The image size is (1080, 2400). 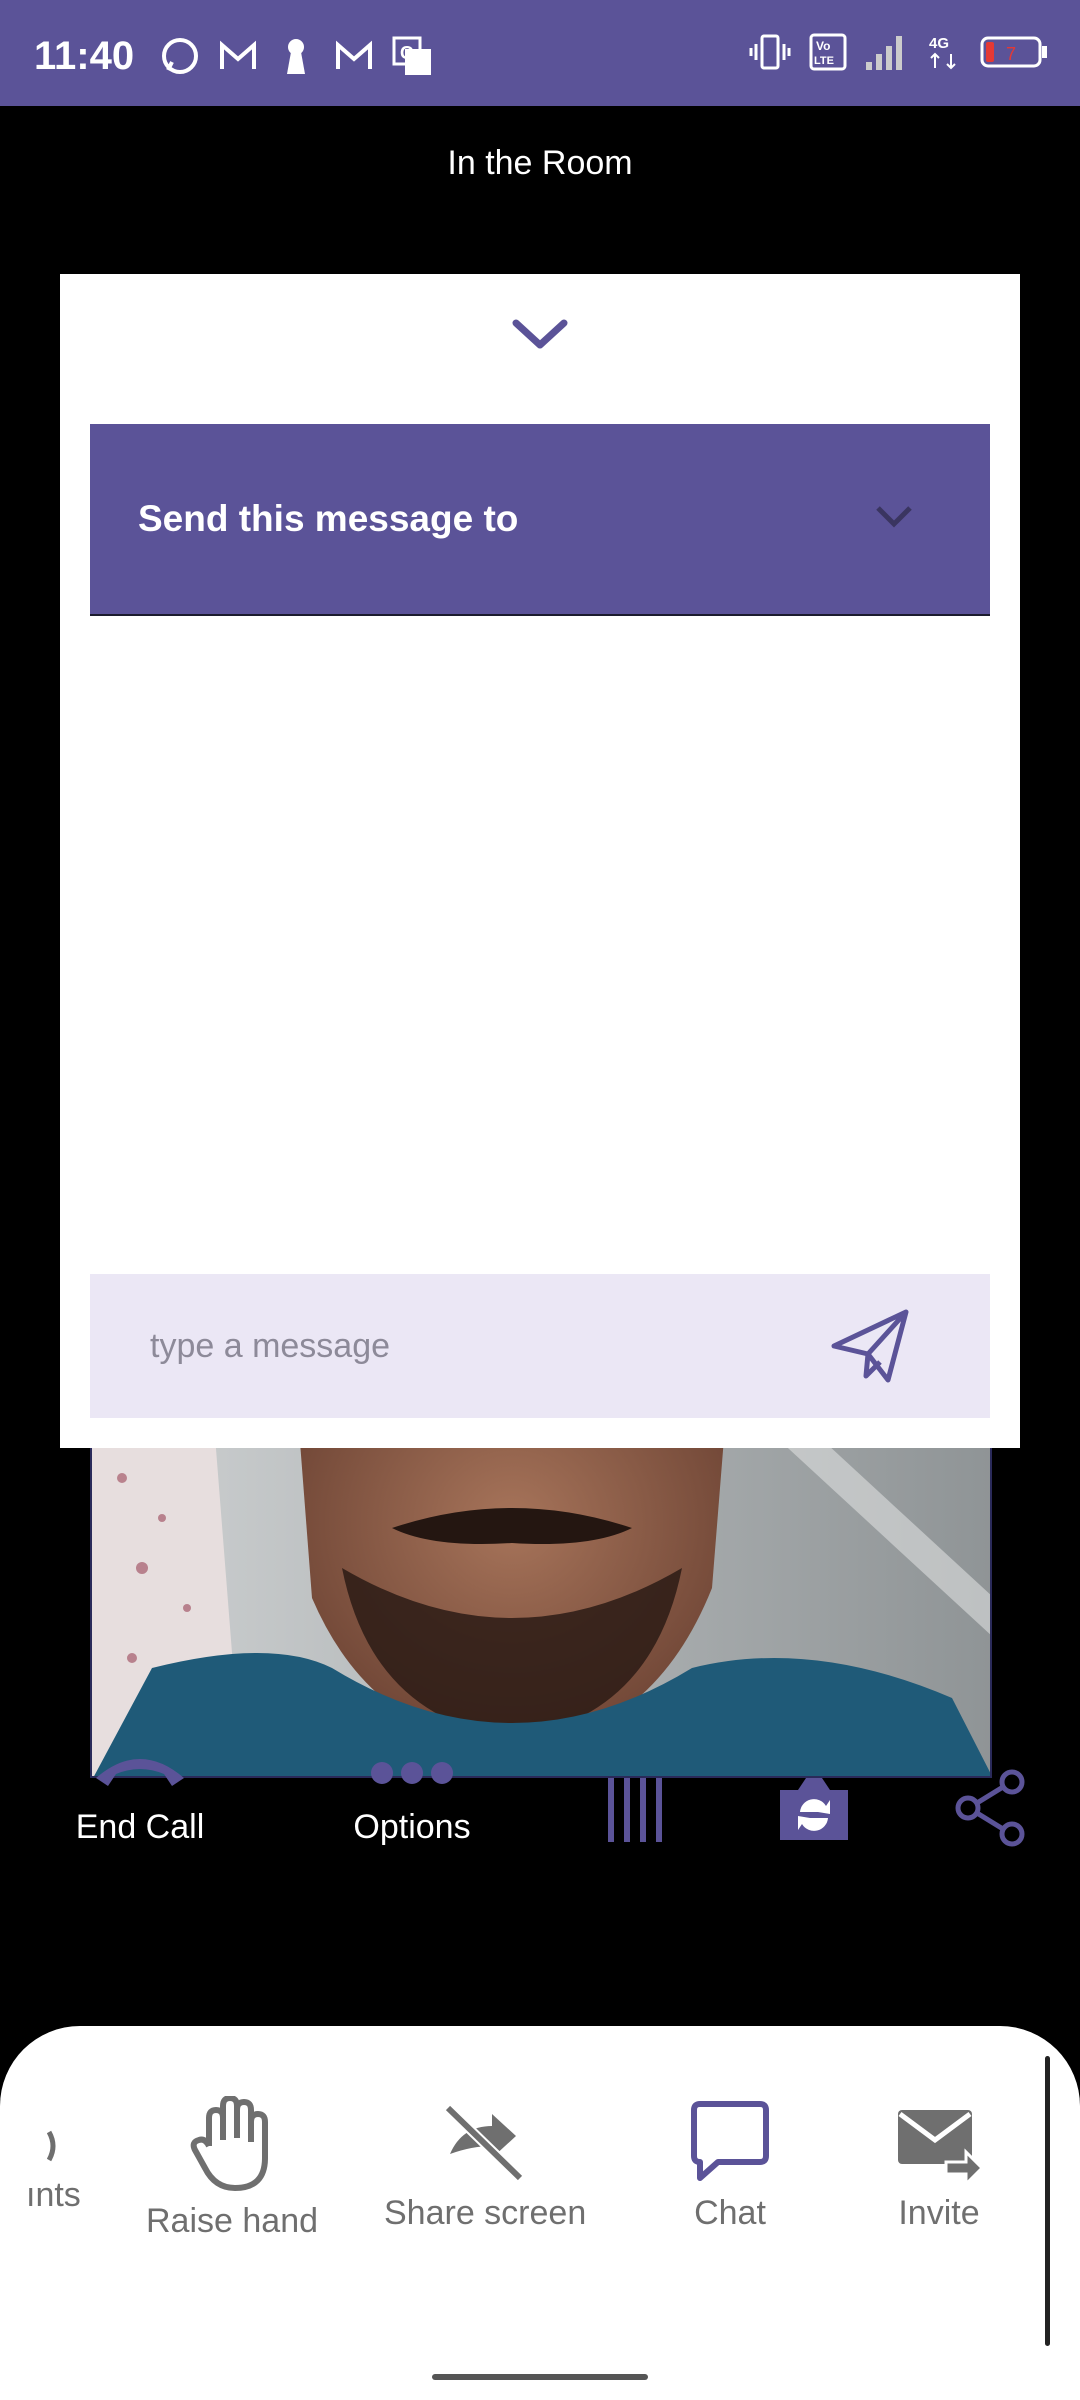 I want to click on end-call-button: End Call, so click(x=140, y=1797).